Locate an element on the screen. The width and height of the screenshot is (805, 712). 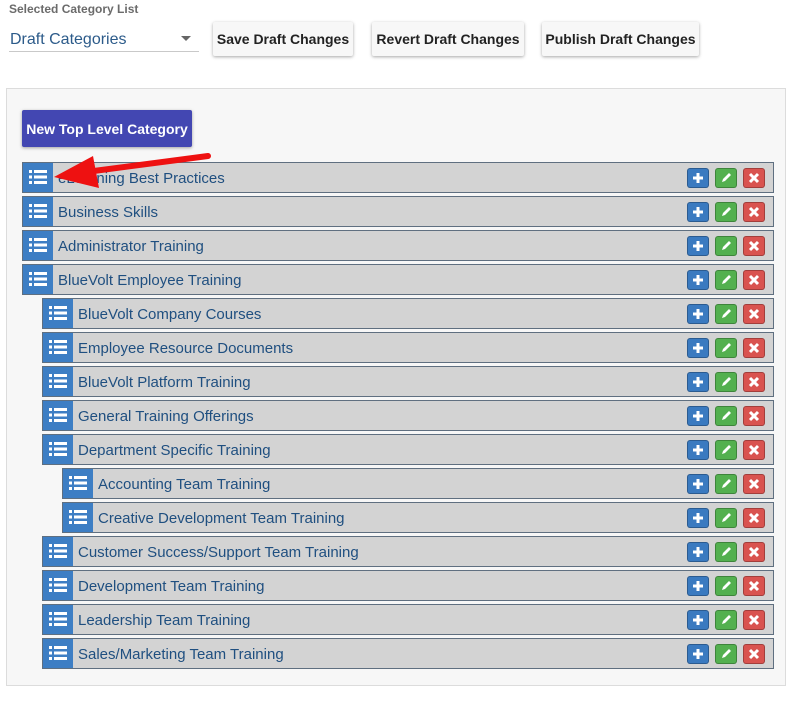
category-row-customer-success-support-team-training: Customer Success/Support Team Training is located at coordinates (408, 551).